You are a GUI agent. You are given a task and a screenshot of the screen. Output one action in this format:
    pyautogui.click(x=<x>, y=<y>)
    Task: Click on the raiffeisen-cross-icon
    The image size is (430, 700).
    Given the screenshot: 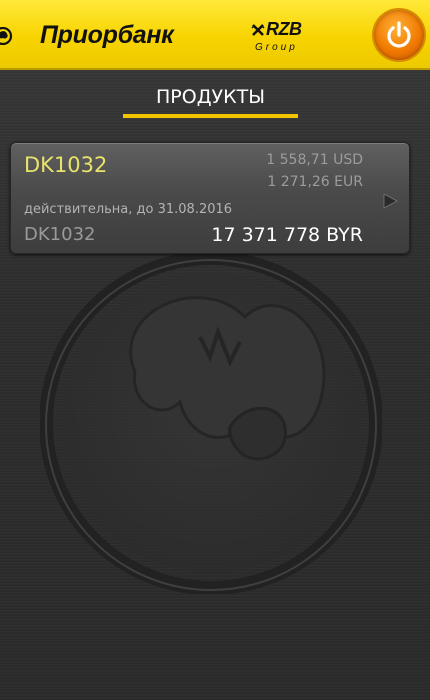 What is the action you would take?
    pyautogui.click(x=258, y=30)
    